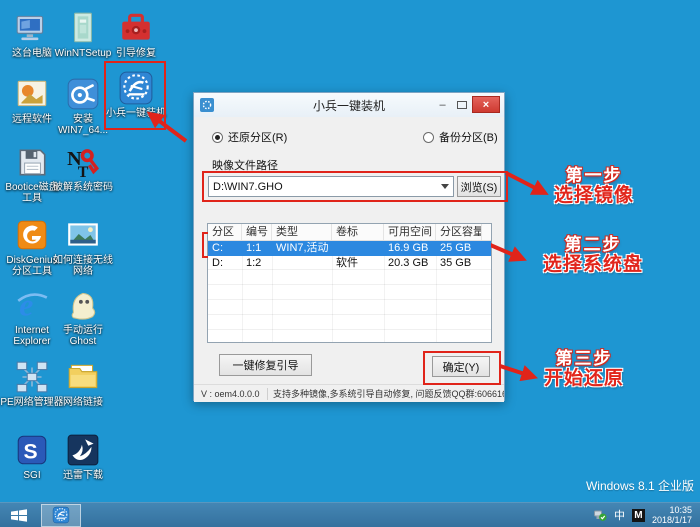 The height and width of the screenshot is (527, 700). I want to click on annotation-action-label: 开始还原, so click(583, 379).